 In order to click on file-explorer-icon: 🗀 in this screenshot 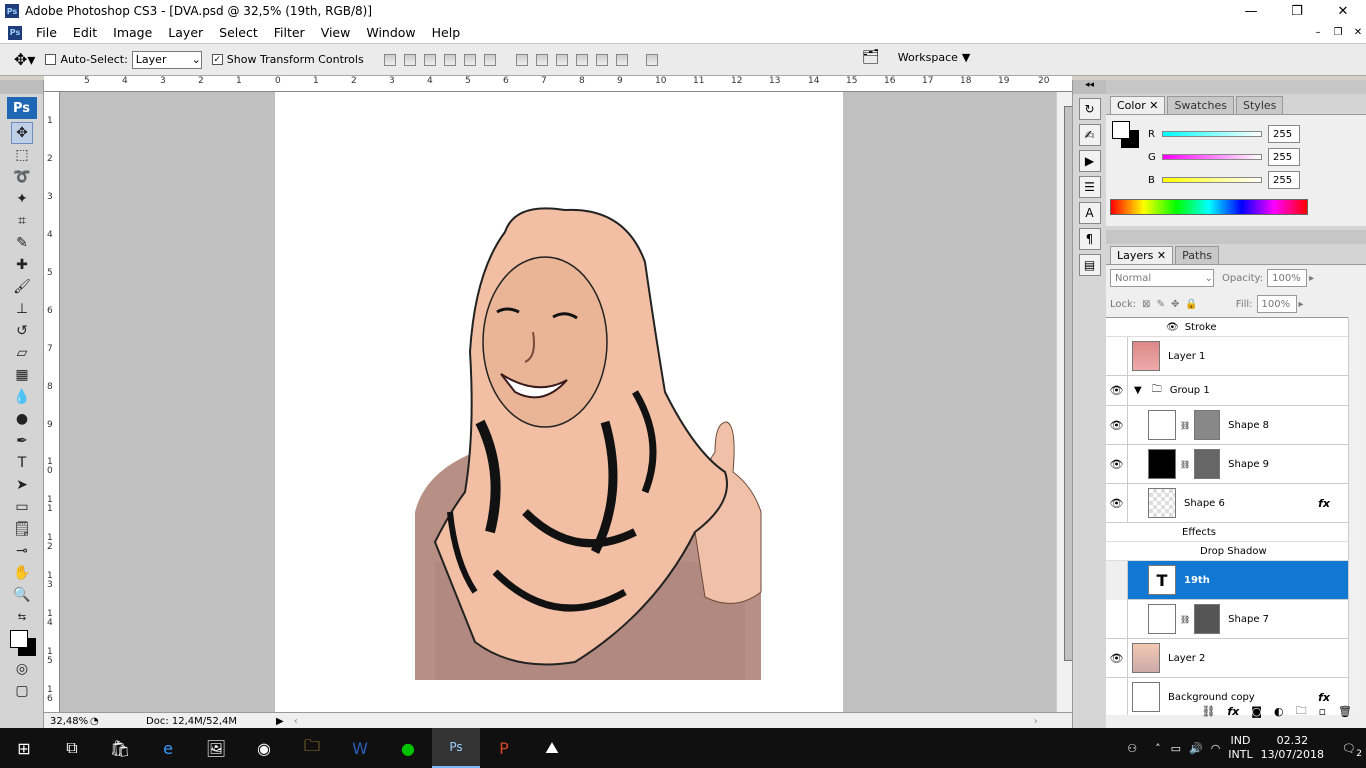, I will do `click(312, 748)`.